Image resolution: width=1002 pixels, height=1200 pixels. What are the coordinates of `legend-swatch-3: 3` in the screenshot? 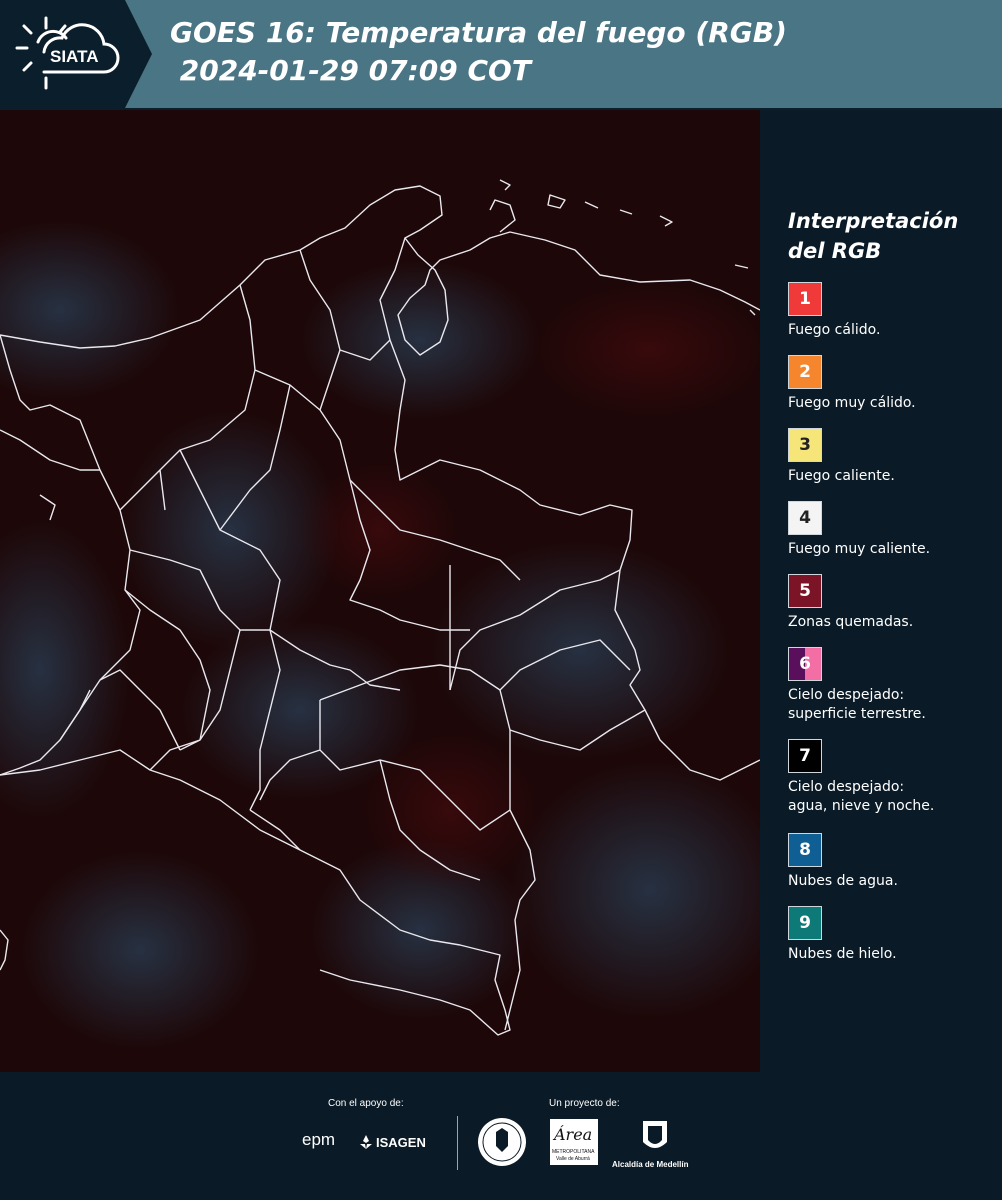 It's located at (805, 445).